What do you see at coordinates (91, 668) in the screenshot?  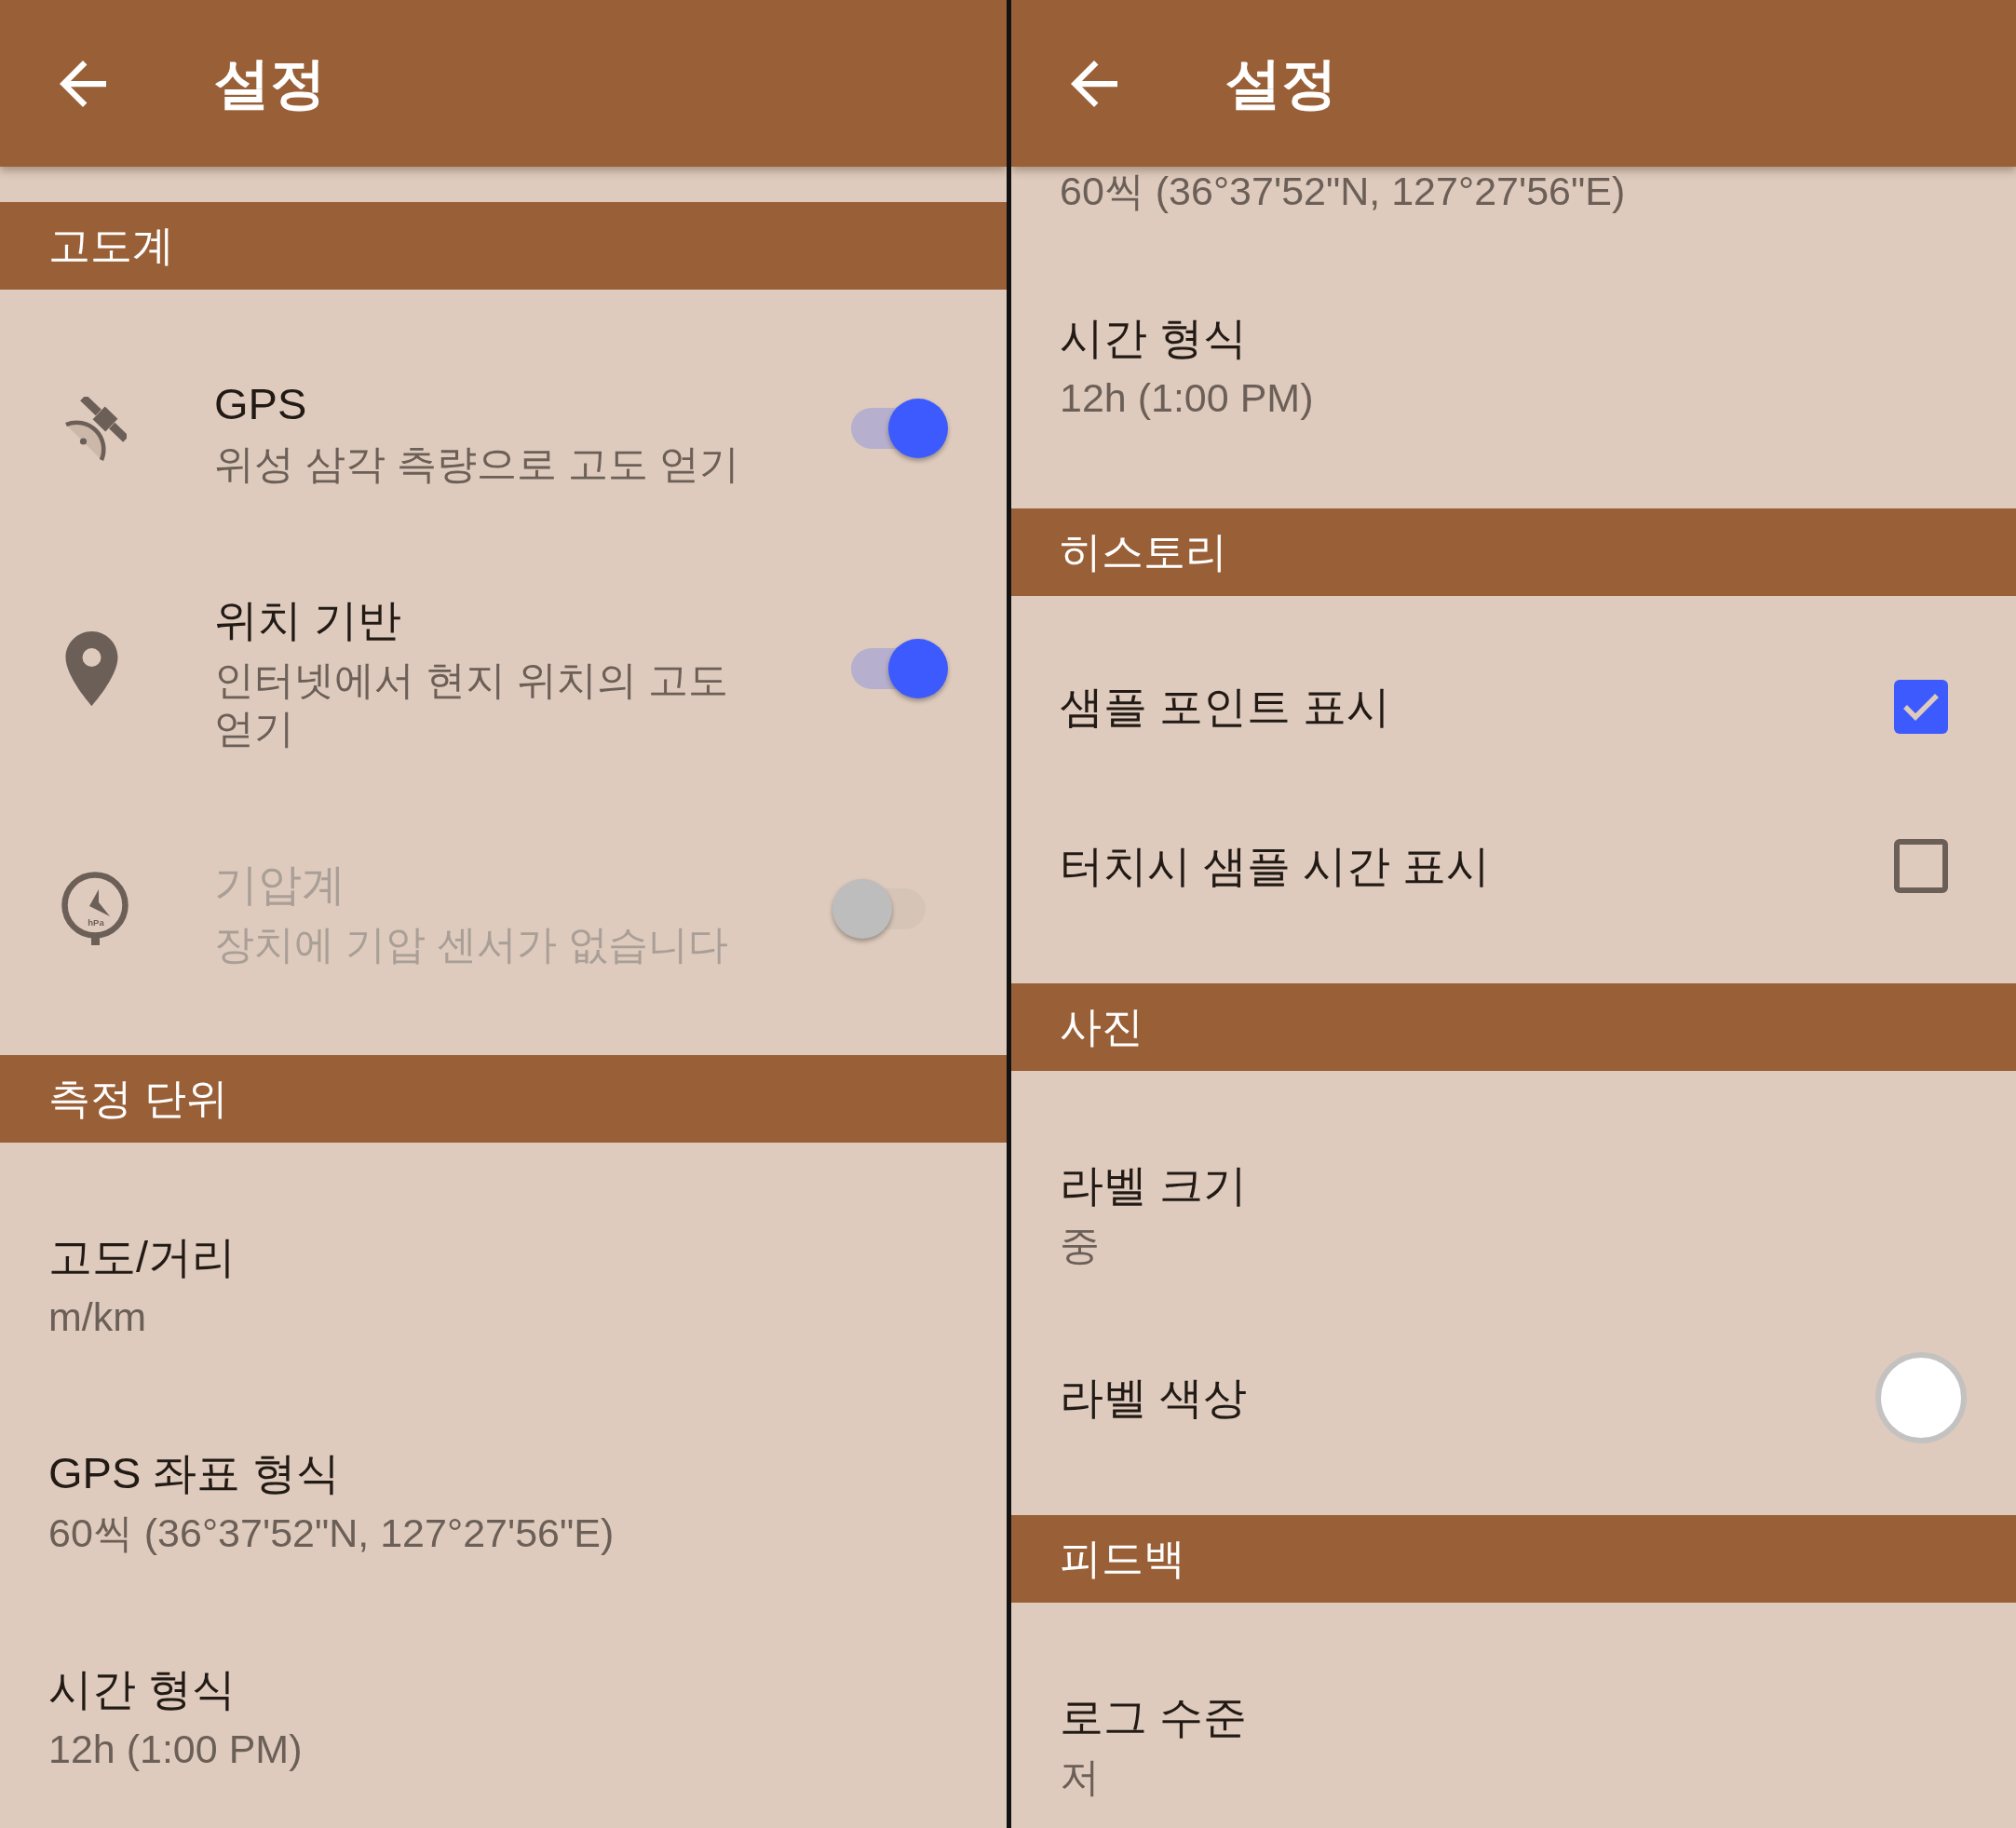 I see `location-pin-icon` at bounding box center [91, 668].